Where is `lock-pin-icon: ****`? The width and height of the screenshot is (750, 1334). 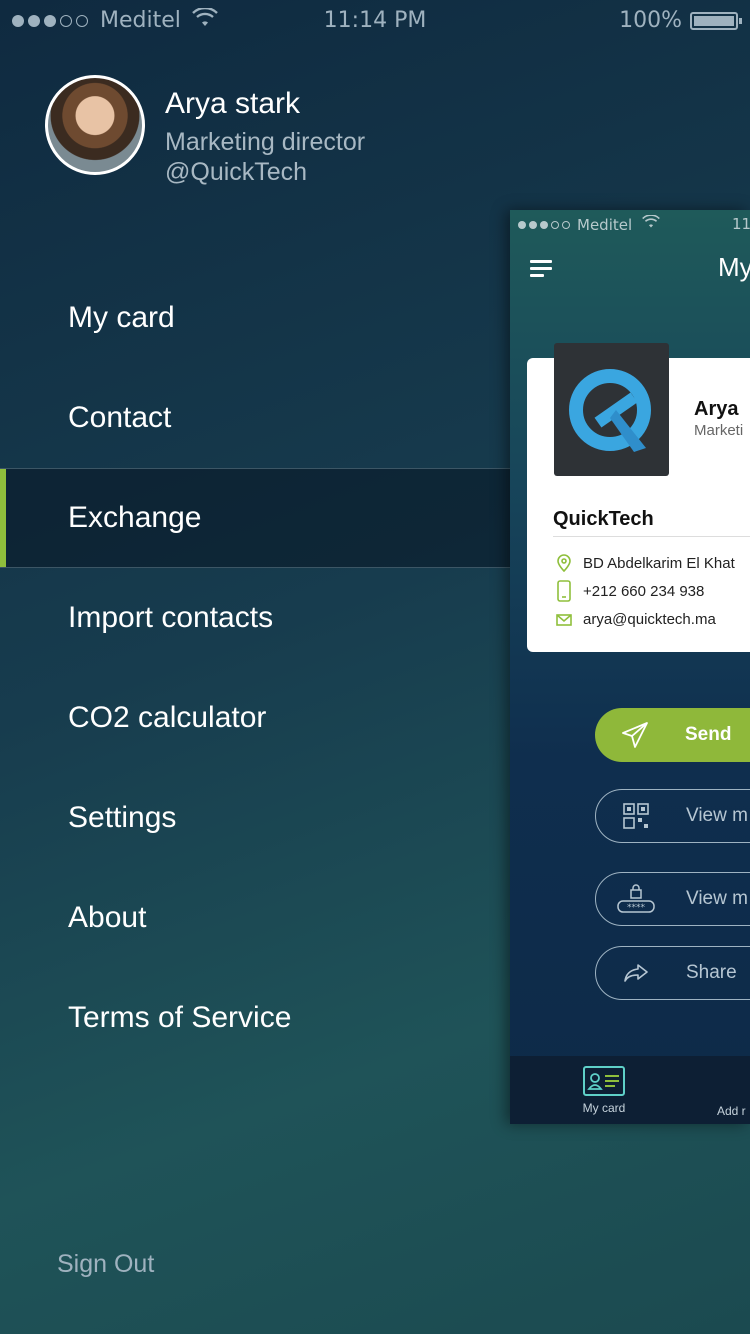 lock-pin-icon: **** is located at coordinates (636, 899).